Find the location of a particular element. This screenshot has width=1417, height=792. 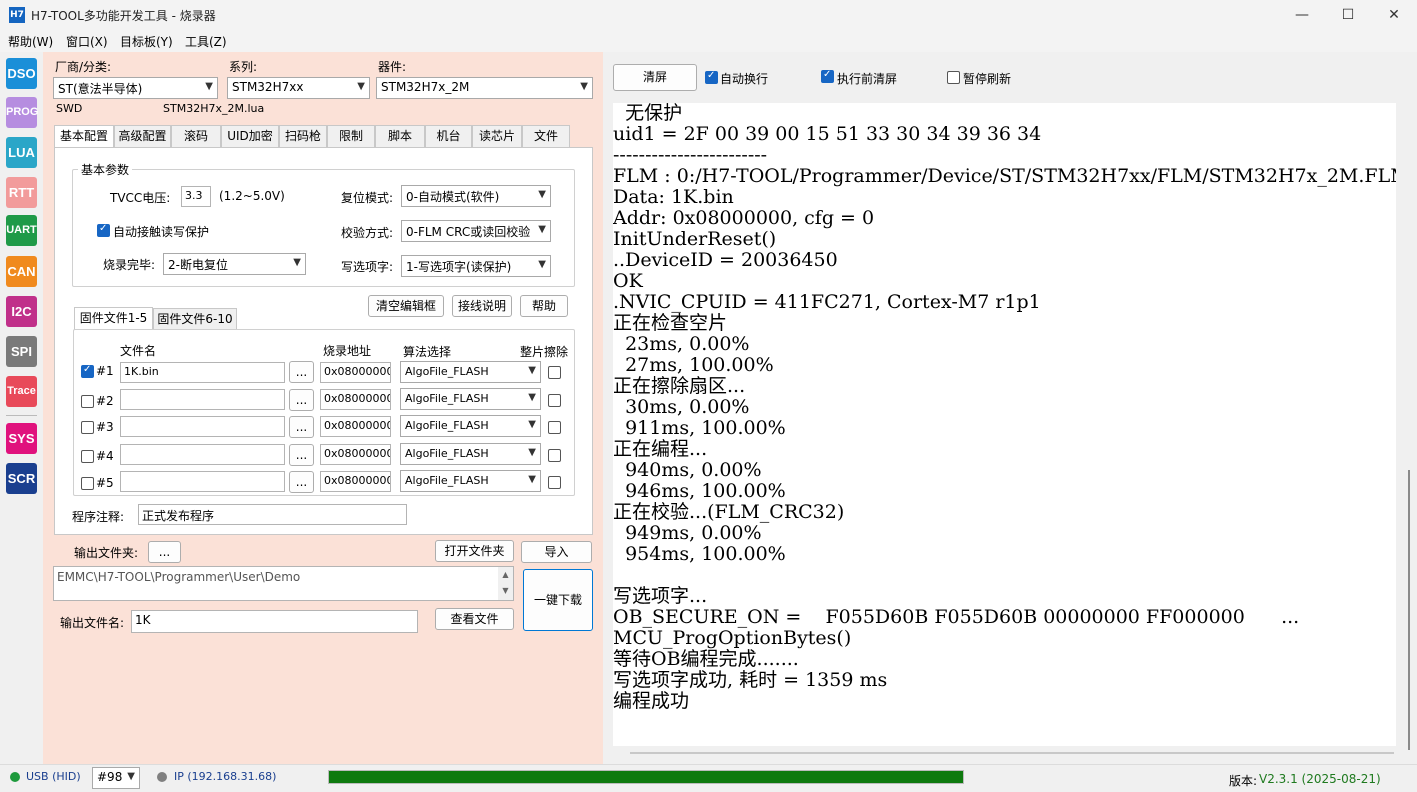

minimize-button: — is located at coordinates (1302, 15).